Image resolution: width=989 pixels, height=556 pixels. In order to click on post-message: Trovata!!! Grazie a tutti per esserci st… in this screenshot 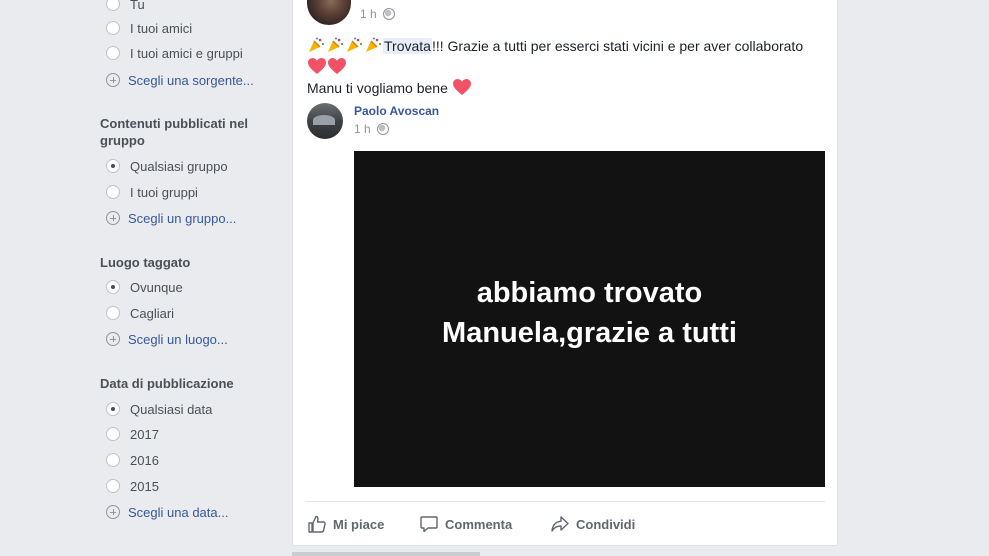, I will do `click(557, 67)`.